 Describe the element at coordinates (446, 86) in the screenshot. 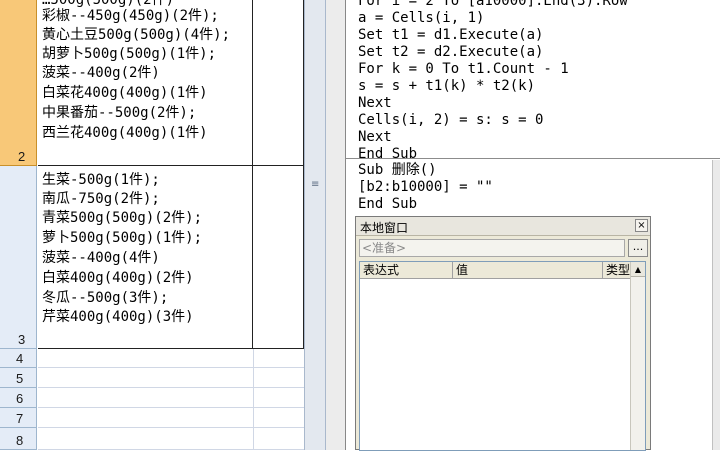

I see `code-line: s = s + t1(k) * t2(k)` at that location.